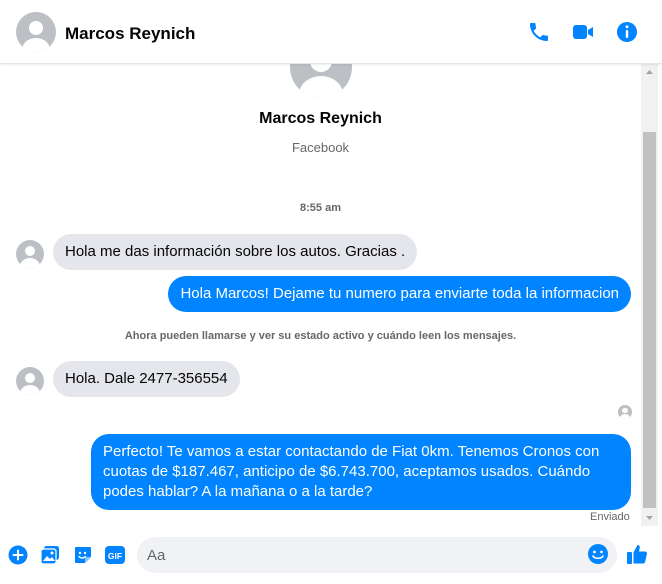 The width and height of the screenshot is (662, 584). What do you see at coordinates (18, 555) in the screenshot?
I see `plus-icon` at bounding box center [18, 555].